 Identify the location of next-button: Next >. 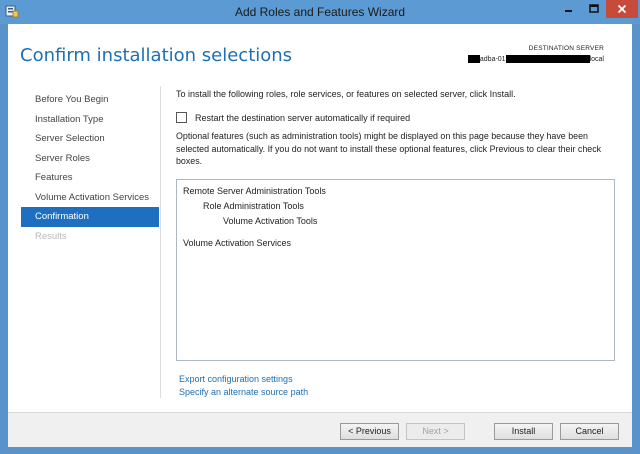
(435, 431).